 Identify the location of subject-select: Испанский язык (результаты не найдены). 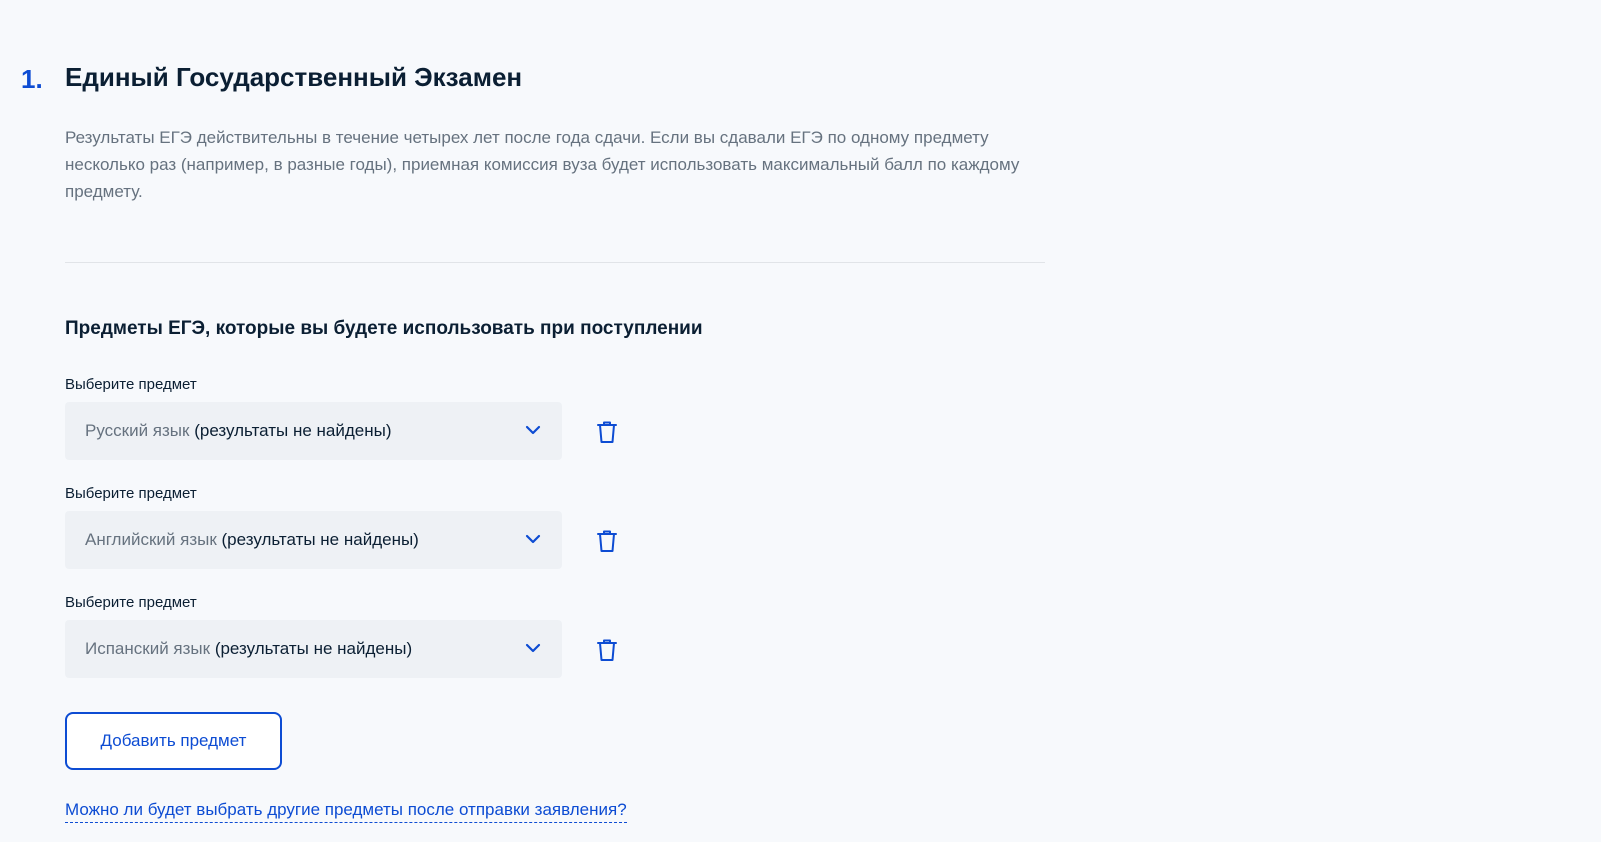
(313, 649).